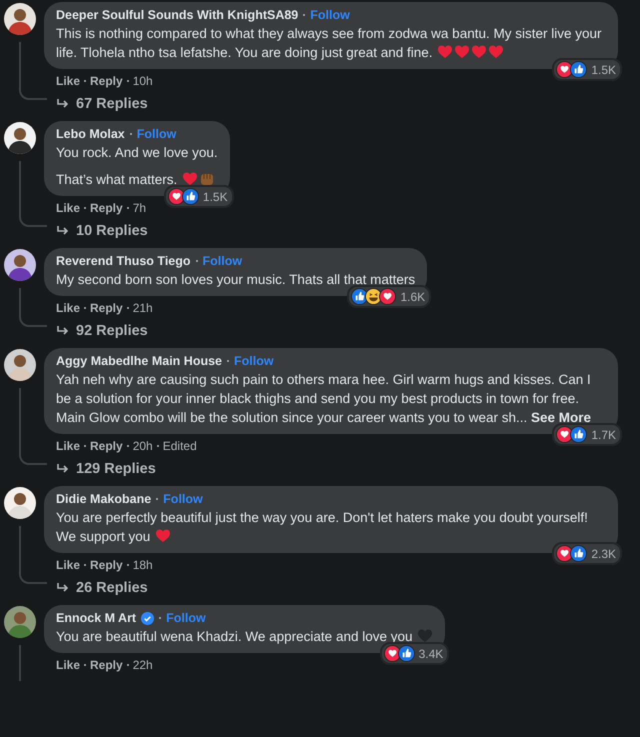  What do you see at coordinates (142, 446) in the screenshot?
I see `comment-time: 20h` at bounding box center [142, 446].